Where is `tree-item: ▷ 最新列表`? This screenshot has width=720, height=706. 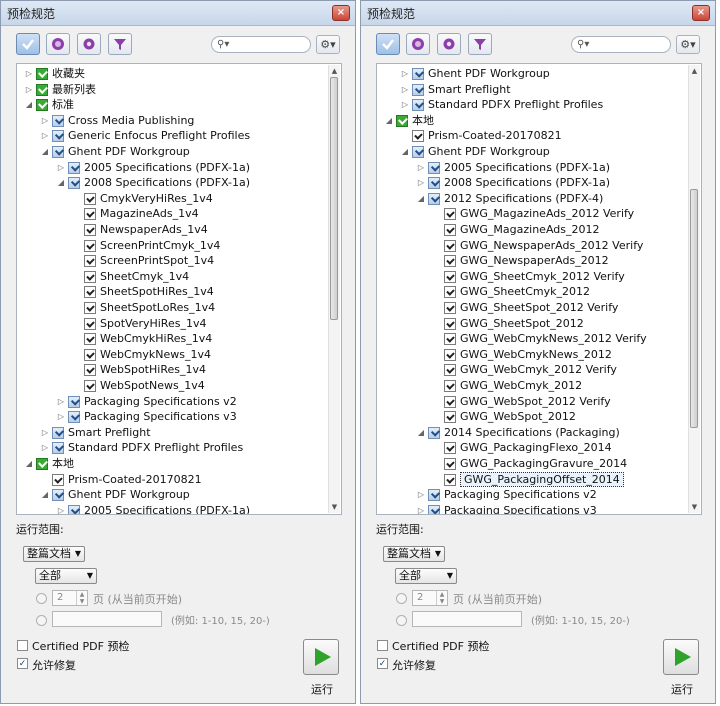 tree-item: ▷ 最新列表 is located at coordinates (59, 90).